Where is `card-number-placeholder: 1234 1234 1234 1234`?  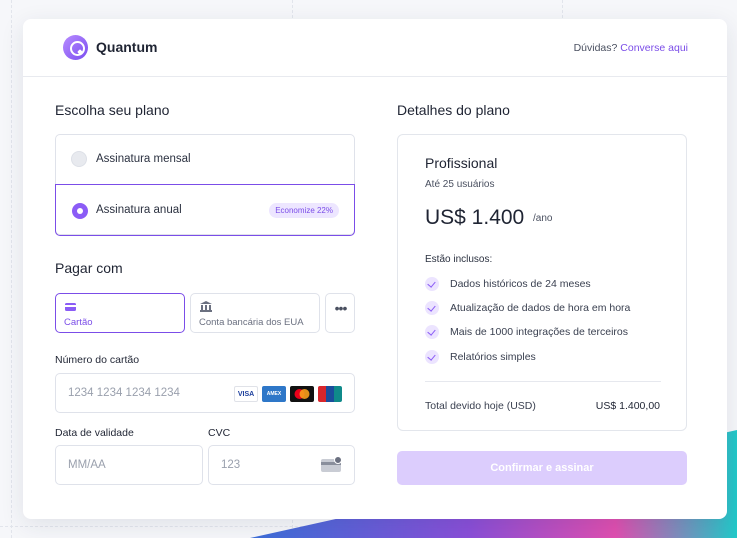
card-number-placeholder: 1234 1234 1234 1234 is located at coordinates (124, 393).